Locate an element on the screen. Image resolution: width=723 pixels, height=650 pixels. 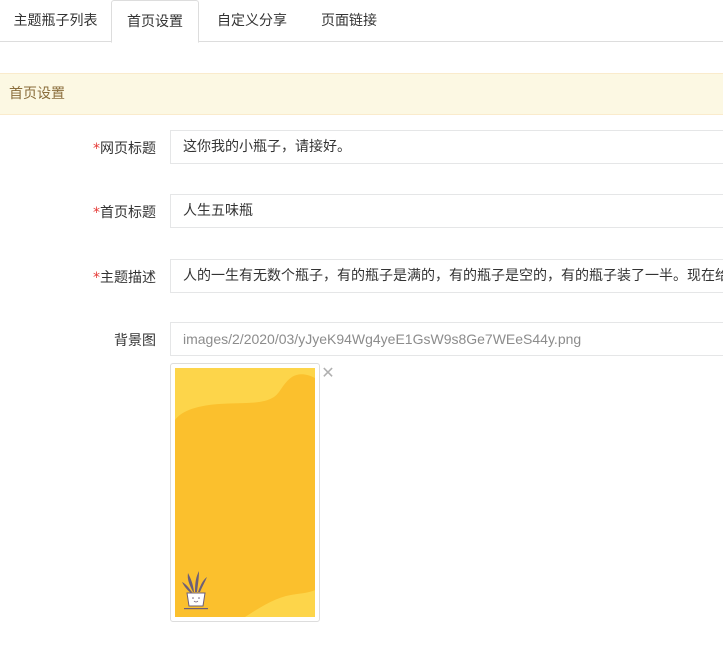
tab-page-links: 页面链接 is located at coordinates (349, 21).